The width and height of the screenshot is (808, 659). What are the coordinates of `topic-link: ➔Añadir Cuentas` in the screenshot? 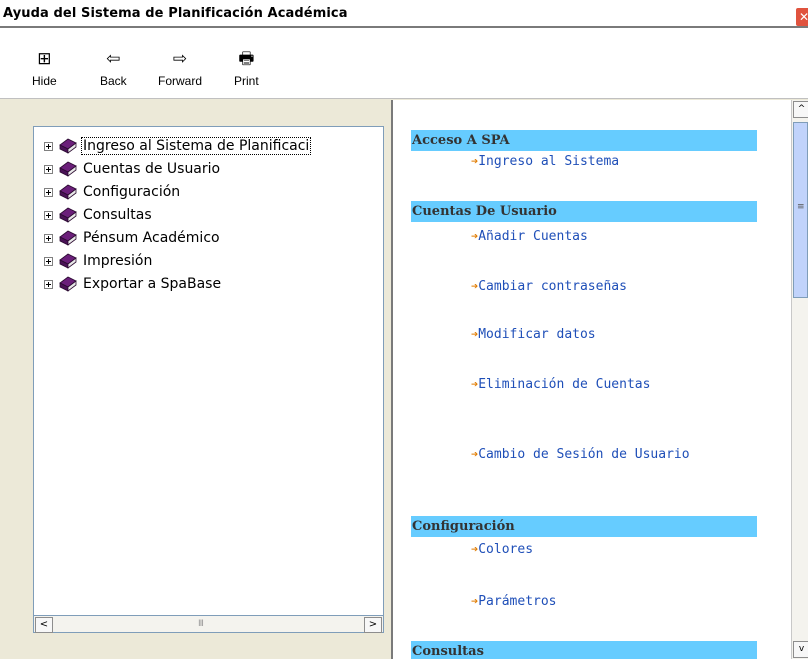 It's located at (529, 236).